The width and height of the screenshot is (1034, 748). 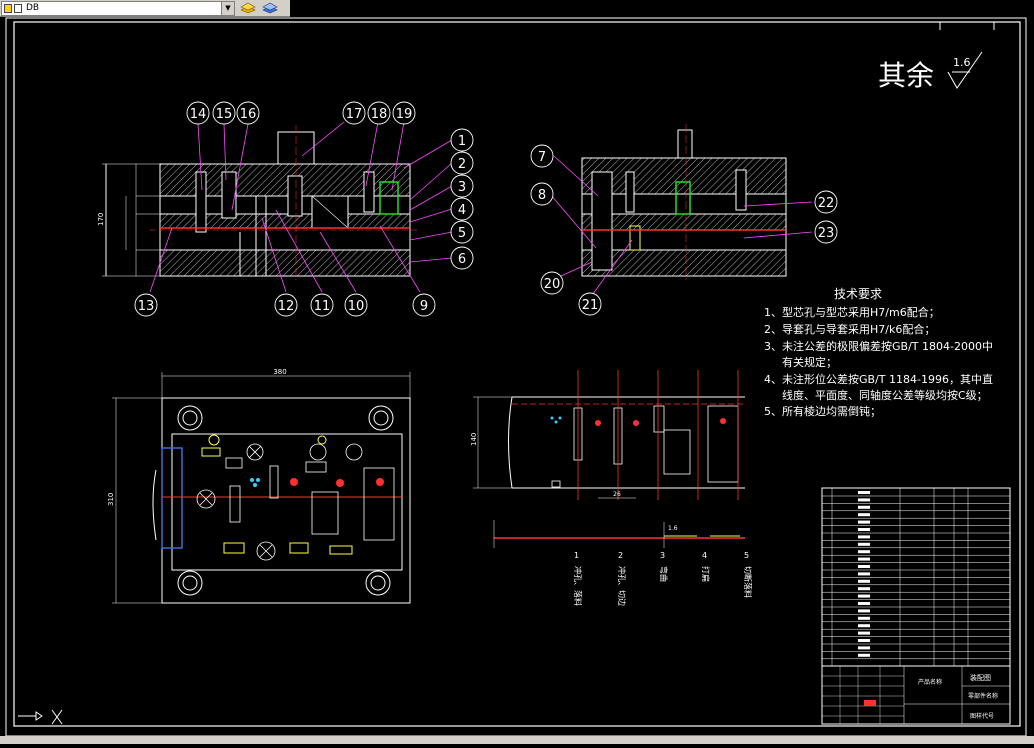 I want to click on station-label: 打扁, so click(x=706, y=574).